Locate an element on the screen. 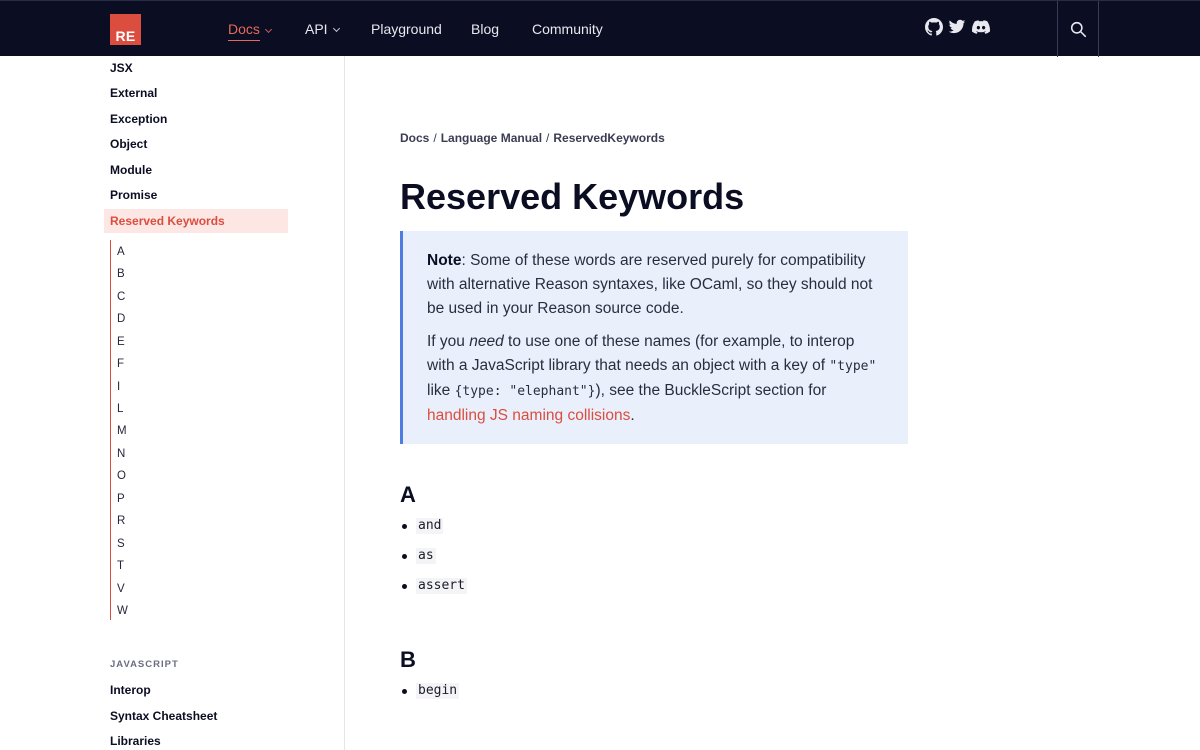  toc-item-d: D is located at coordinates (121, 319).